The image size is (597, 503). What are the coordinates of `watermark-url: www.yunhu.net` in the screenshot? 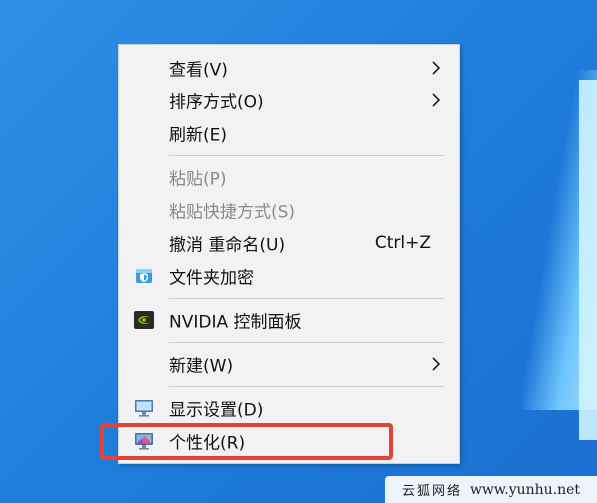 It's located at (525, 489).